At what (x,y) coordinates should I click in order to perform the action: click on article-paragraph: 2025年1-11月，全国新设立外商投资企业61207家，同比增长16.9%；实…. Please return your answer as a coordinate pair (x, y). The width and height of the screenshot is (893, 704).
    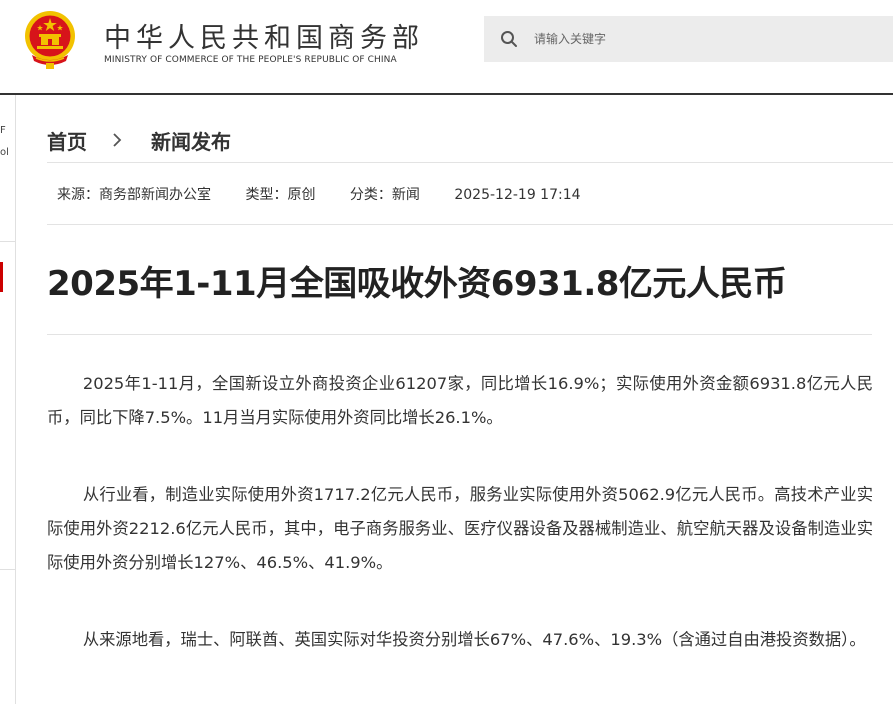
    Looking at the image, I should click on (460, 400).